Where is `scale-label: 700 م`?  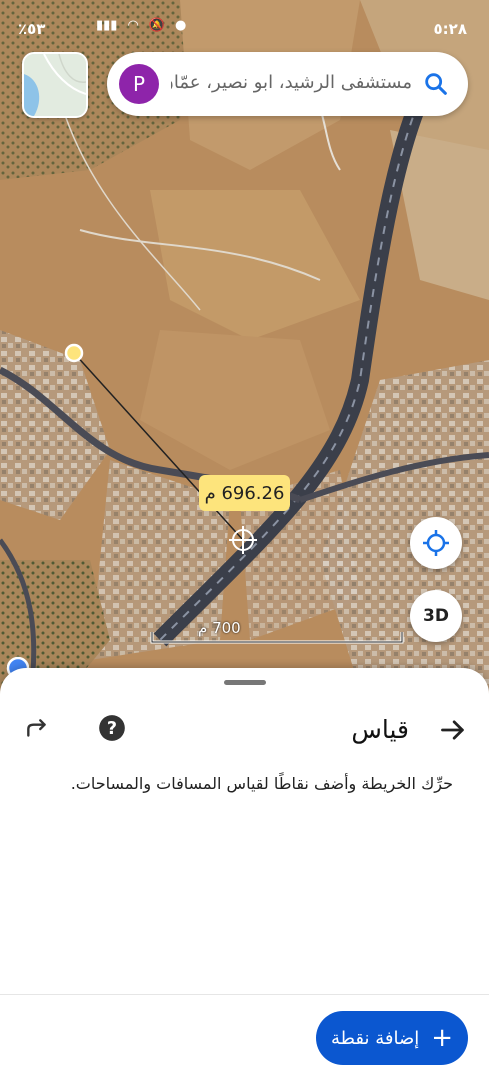 scale-label: 700 م is located at coordinates (219, 628).